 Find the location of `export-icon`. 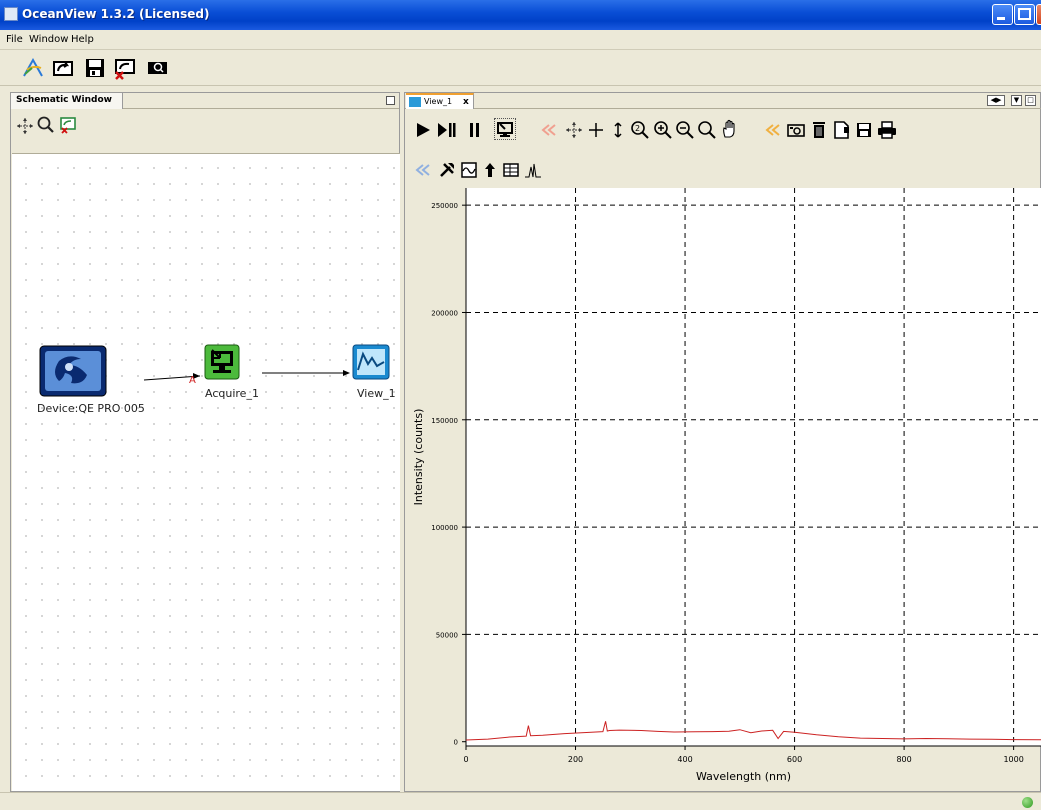

export-icon is located at coordinates (842, 130).